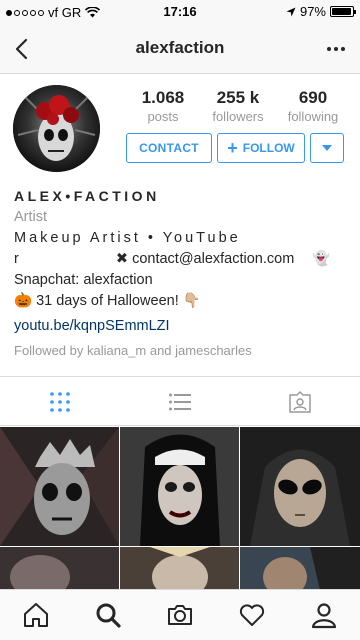  What do you see at coordinates (232, 148) in the screenshot?
I see `plus-icon: +` at bounding box center [232, 148].